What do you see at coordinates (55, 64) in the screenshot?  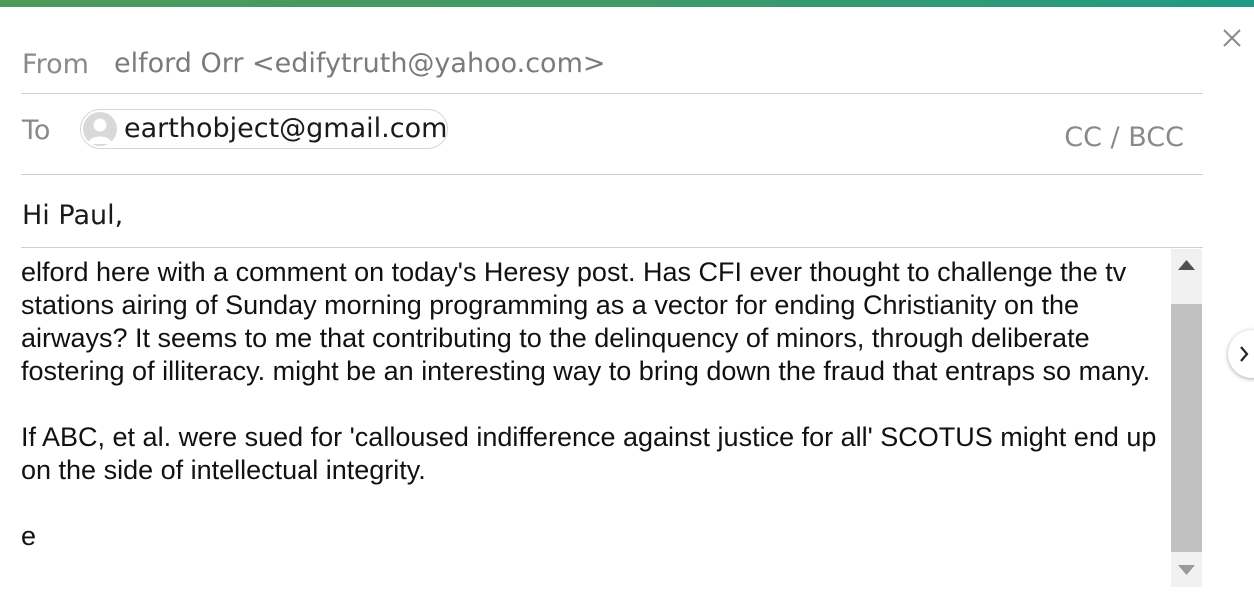 I see `from-label: From` at bounding box center [55, 64].